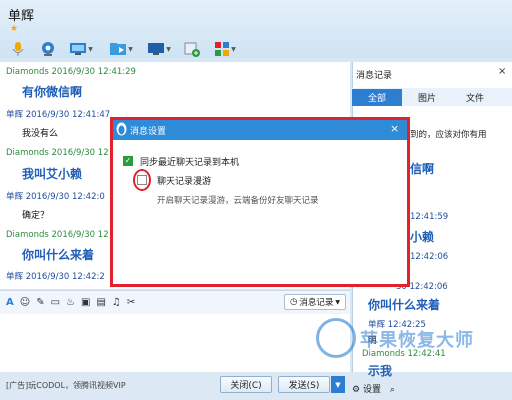 The height and width of the screenshot is (400, 512). I want to click on chevron-down-icon: ▼, so click(338, 302).